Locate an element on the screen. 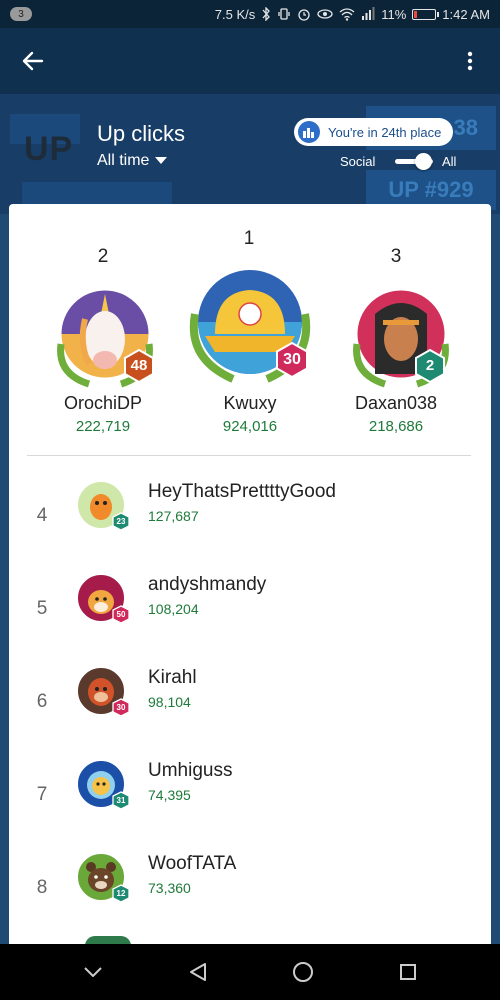  podium-name: Daxan038 is located at coordinates (396, 403).